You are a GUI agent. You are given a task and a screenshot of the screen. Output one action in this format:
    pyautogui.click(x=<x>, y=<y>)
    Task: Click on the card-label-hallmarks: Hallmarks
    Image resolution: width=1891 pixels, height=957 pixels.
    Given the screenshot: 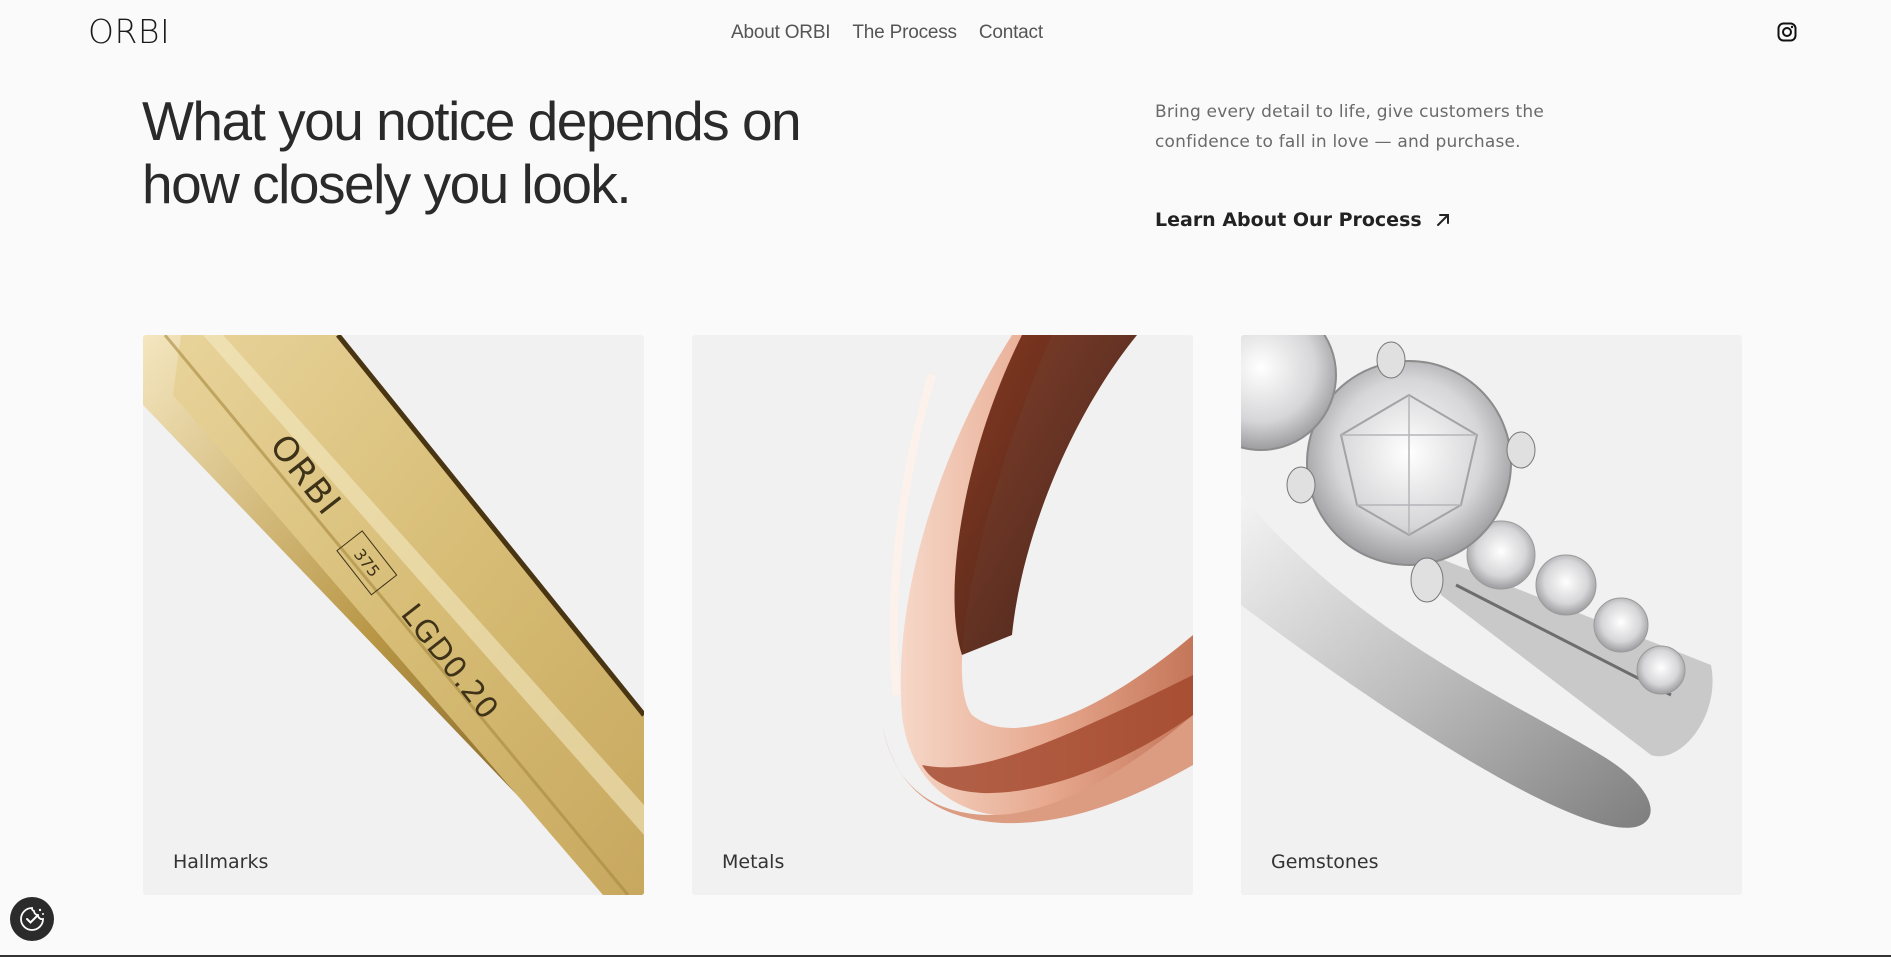 What is the action you would take?
    pyautogui.click(x=221, y=862)
    